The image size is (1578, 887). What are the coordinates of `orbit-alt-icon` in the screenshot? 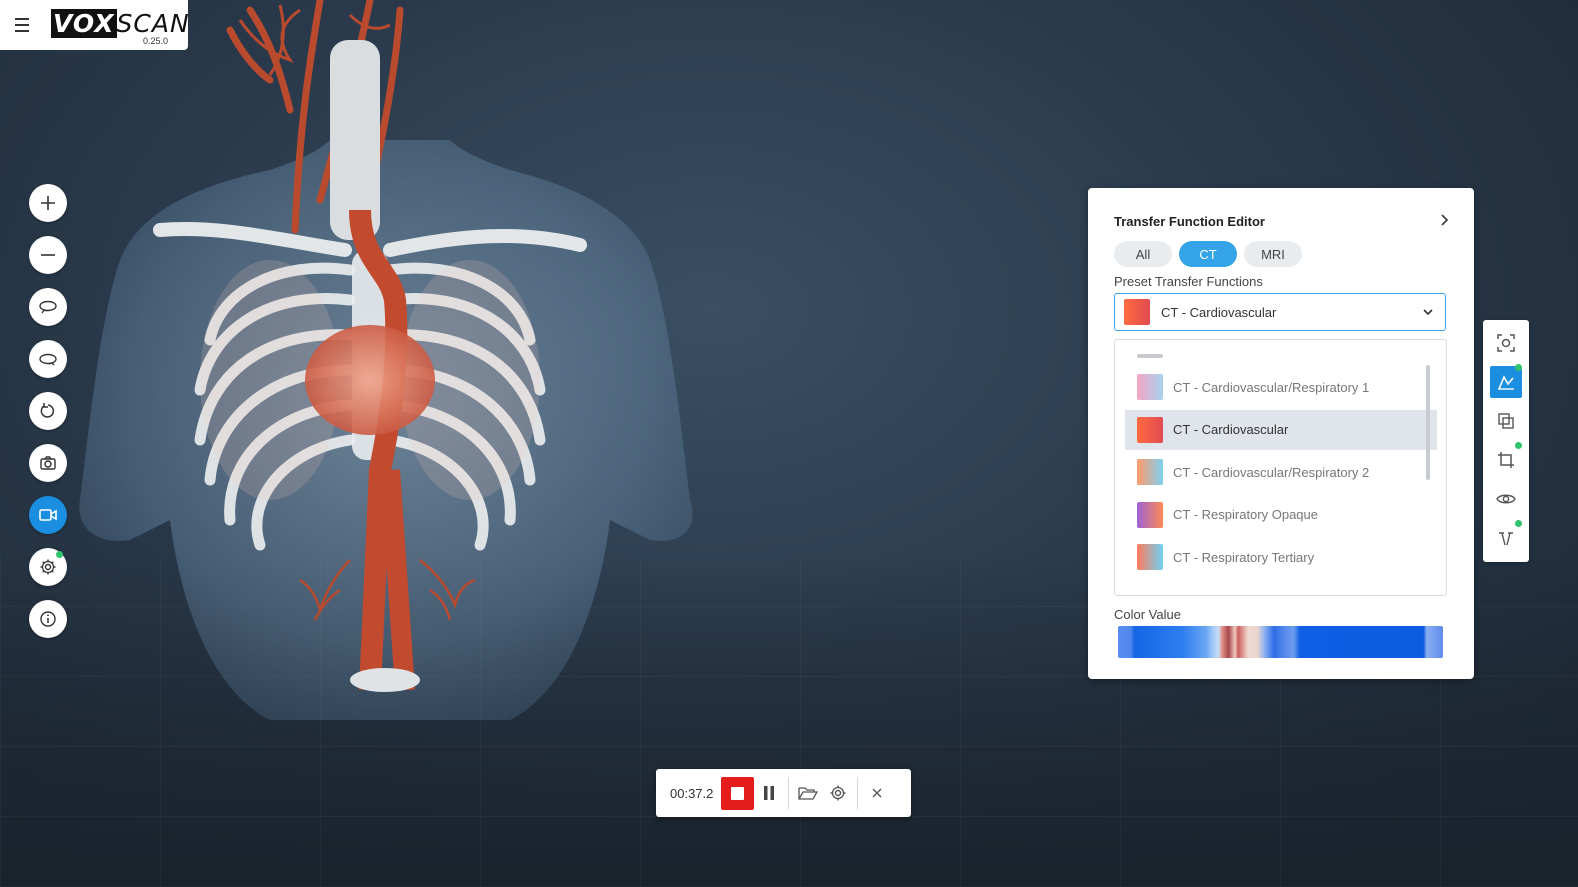 It's located at (48, 359).